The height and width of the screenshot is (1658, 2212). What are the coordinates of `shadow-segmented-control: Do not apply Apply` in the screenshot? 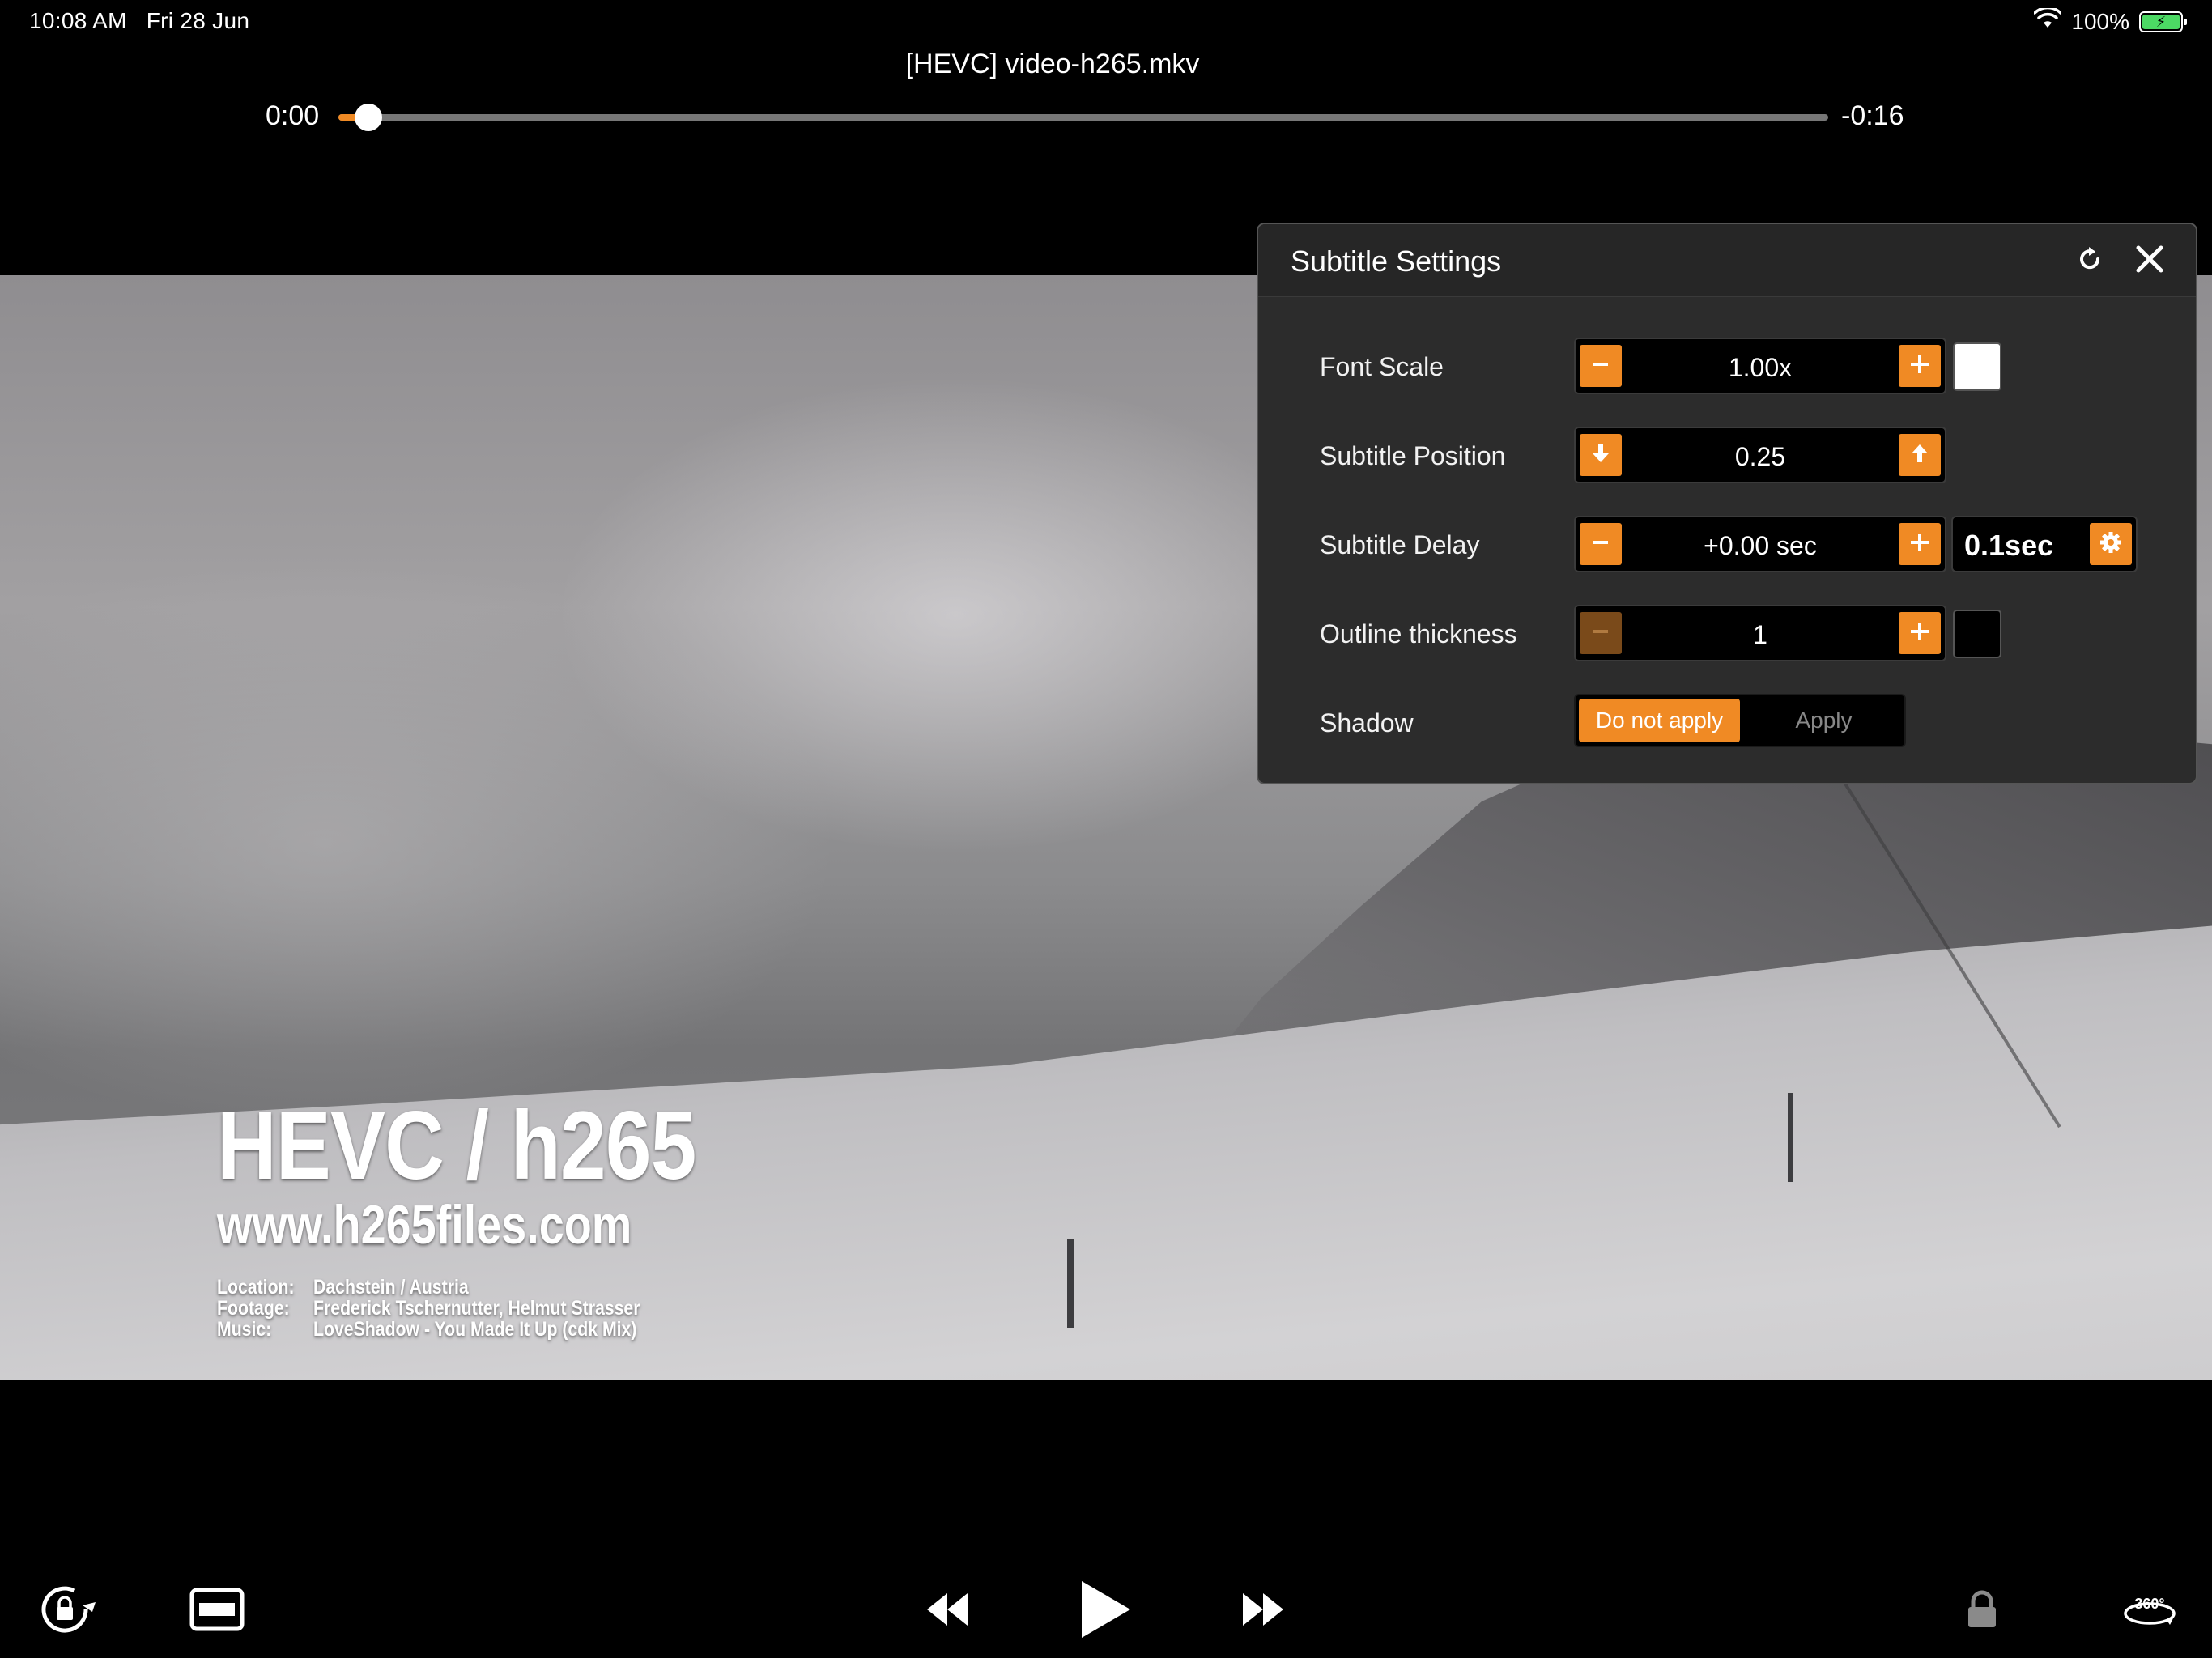 It's located at (1740, 720).